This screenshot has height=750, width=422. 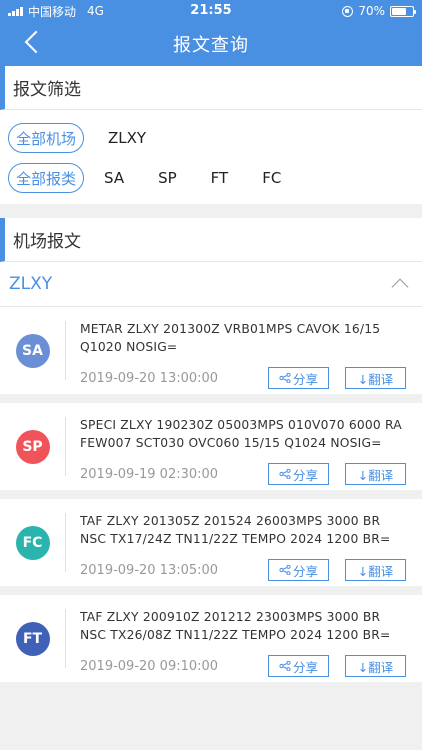 I want to click on report-type-avatar: FC, so click(x=32, y=542).